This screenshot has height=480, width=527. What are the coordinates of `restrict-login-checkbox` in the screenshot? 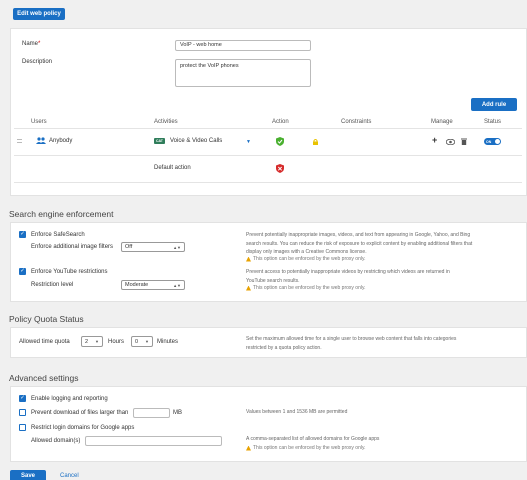 It's located at (22, 427).